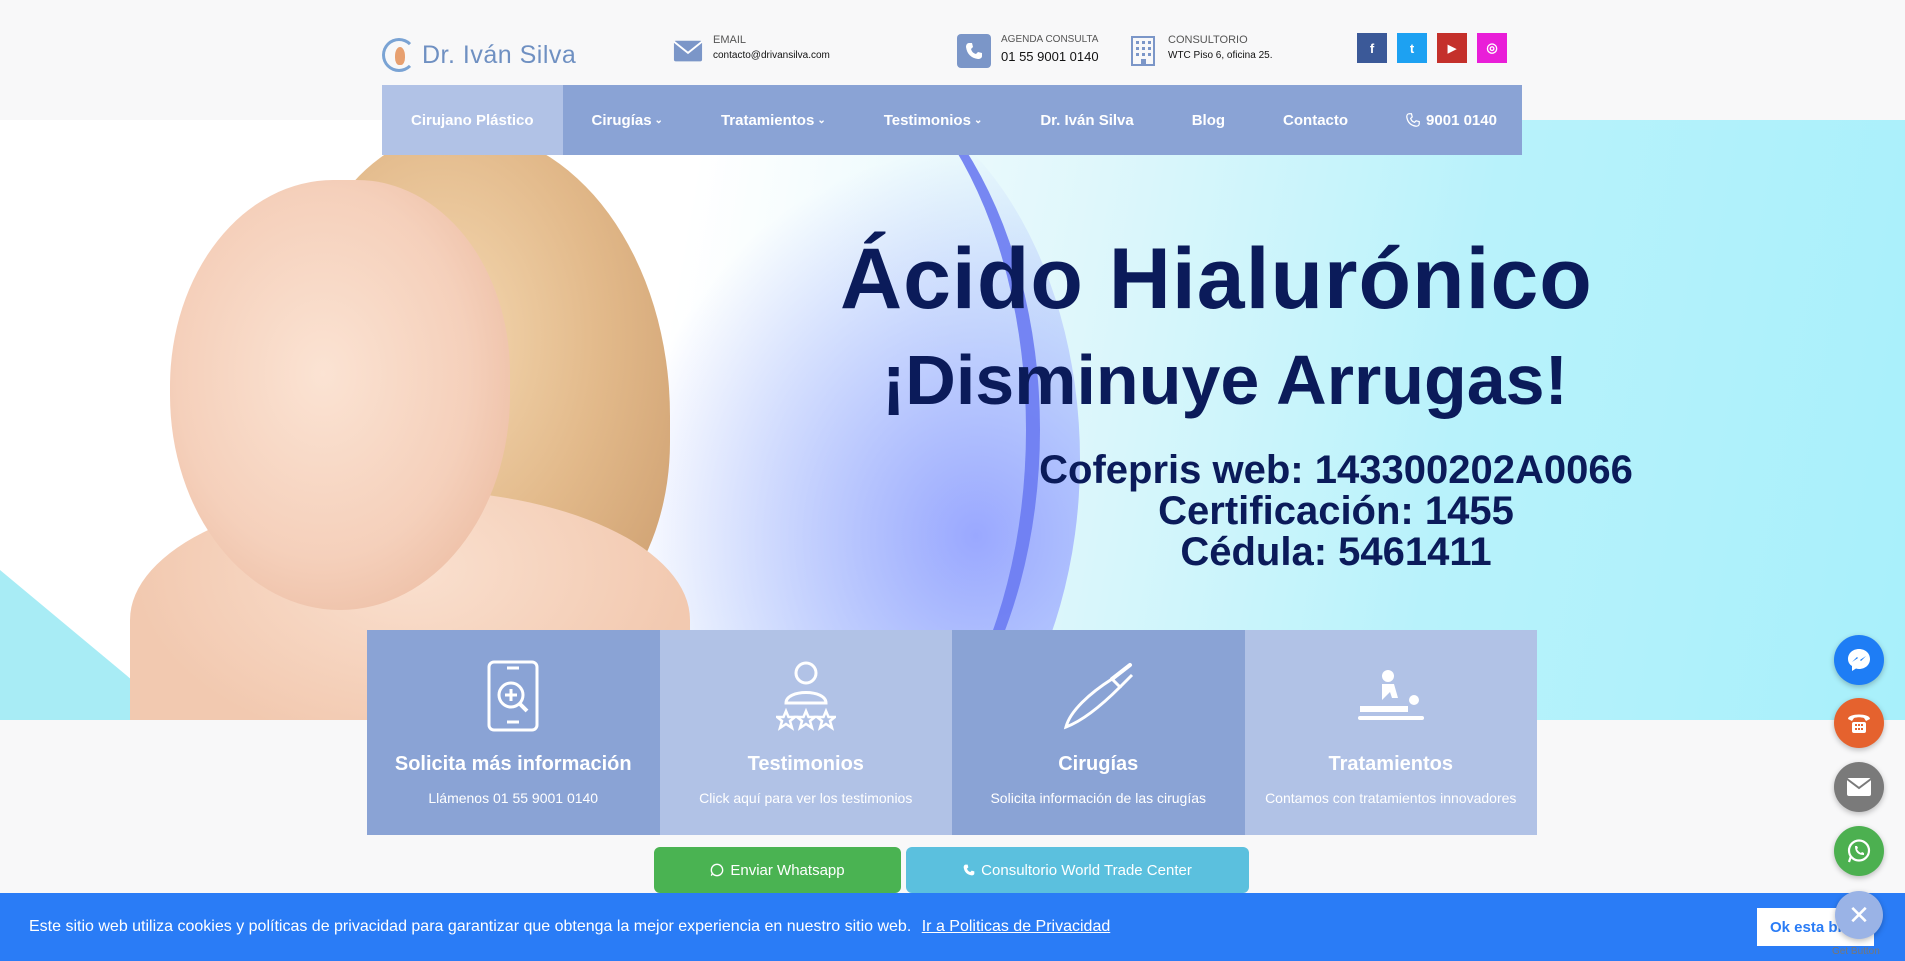 Image resolution: width=1905 pixels, height=961 pixels. I want to click on card-subtitle: Llámenos 01 55 9001 0140, so click(513, 798).